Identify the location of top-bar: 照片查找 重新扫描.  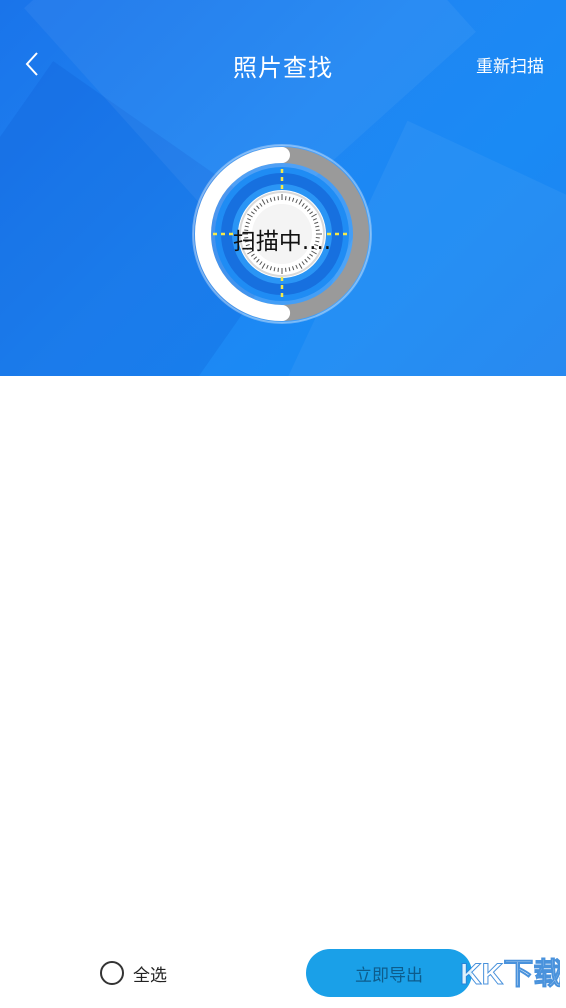
(283, 64).